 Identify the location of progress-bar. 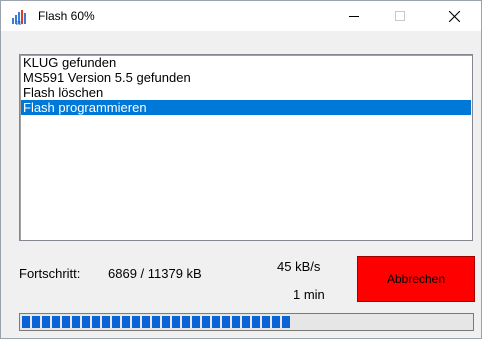
(246, 322).